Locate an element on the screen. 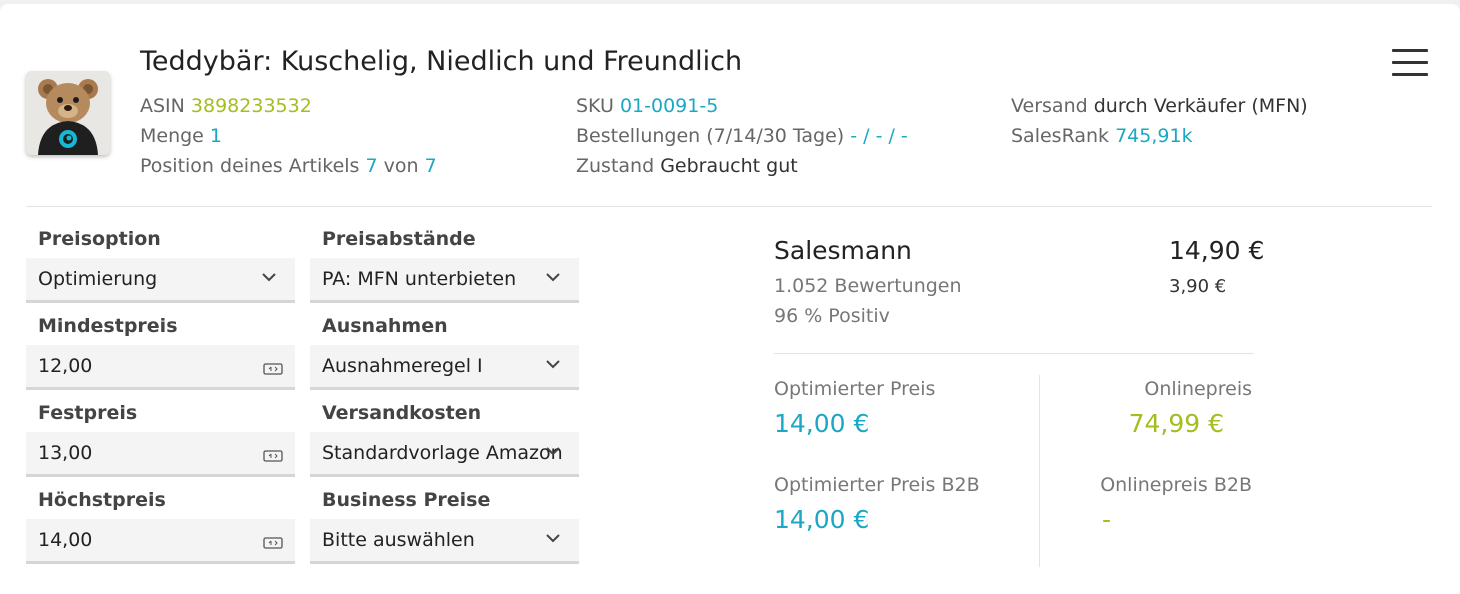 The width and height of the screenshot is (1460, 594). position-label: Position deines Artikels is located at coordinates (250, 166).